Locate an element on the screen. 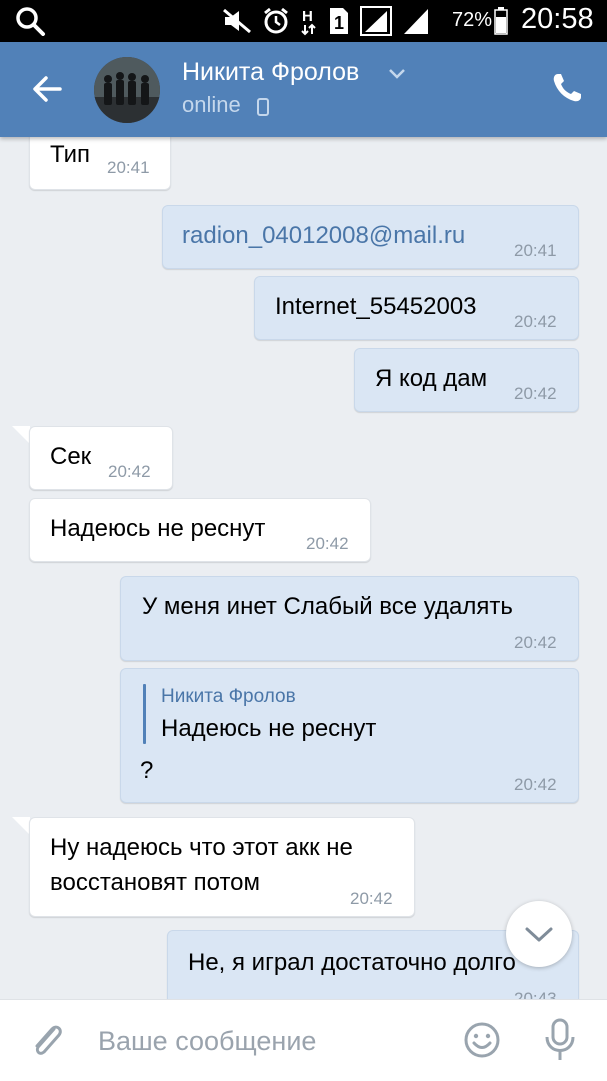 The height and width of the screenshot is (1081, 607). status-bar: H 1 72% 20:58 is located at coordinates (303, 21).